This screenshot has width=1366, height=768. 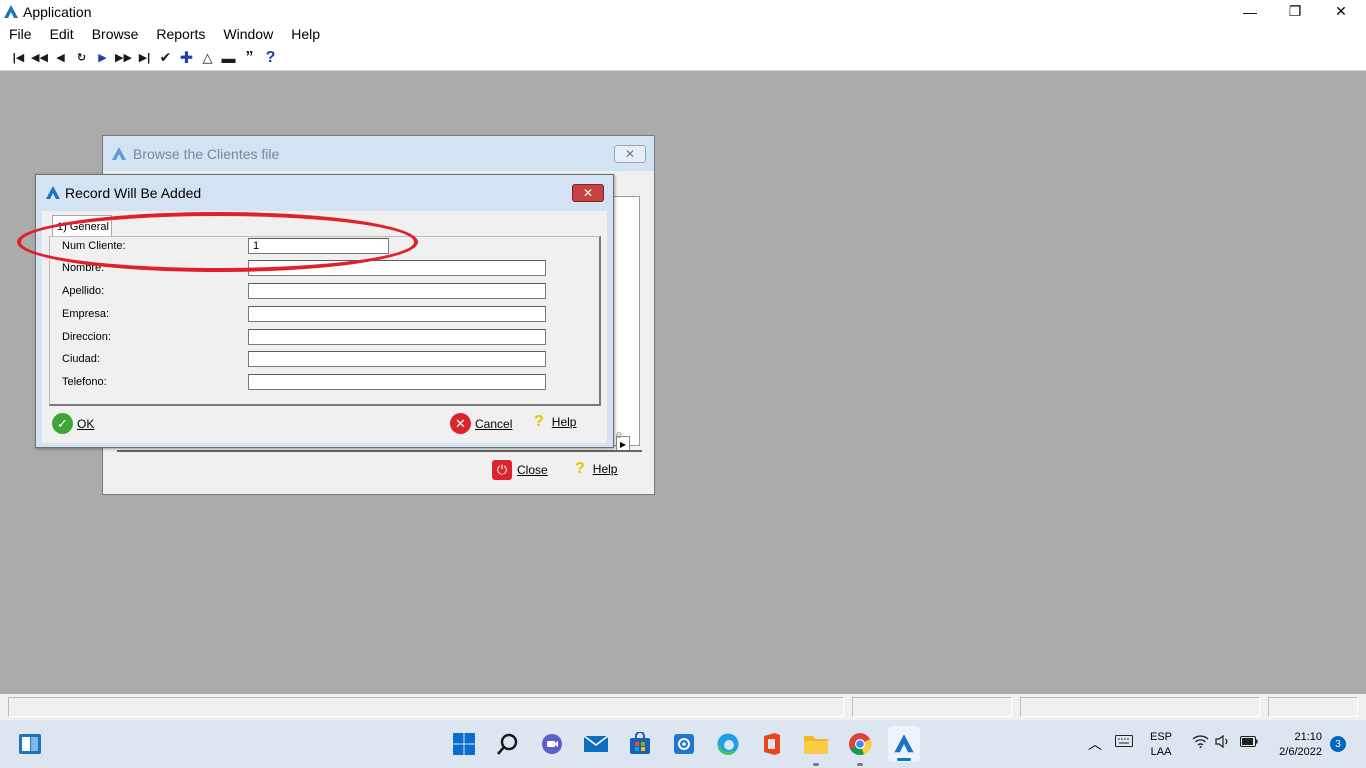 What do you see at coordinates (904, 759) in the screenshot?
I see `active-indicator` at bounding box center [904, 759].